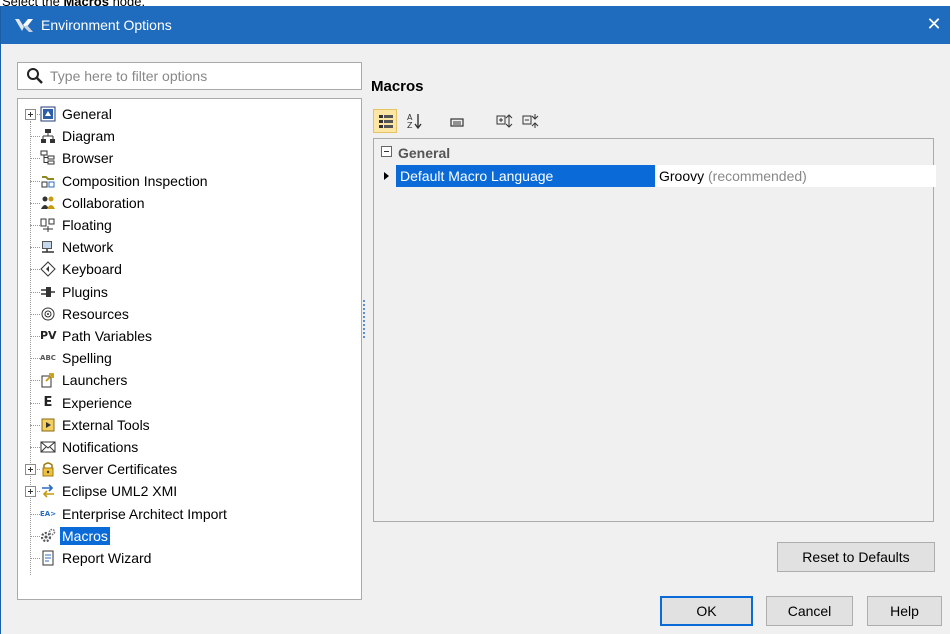  What do you see at coordinates (188, 314) in the screenshot?
I see `tree-item-resources: Resources` at bounding box center [188, 314].